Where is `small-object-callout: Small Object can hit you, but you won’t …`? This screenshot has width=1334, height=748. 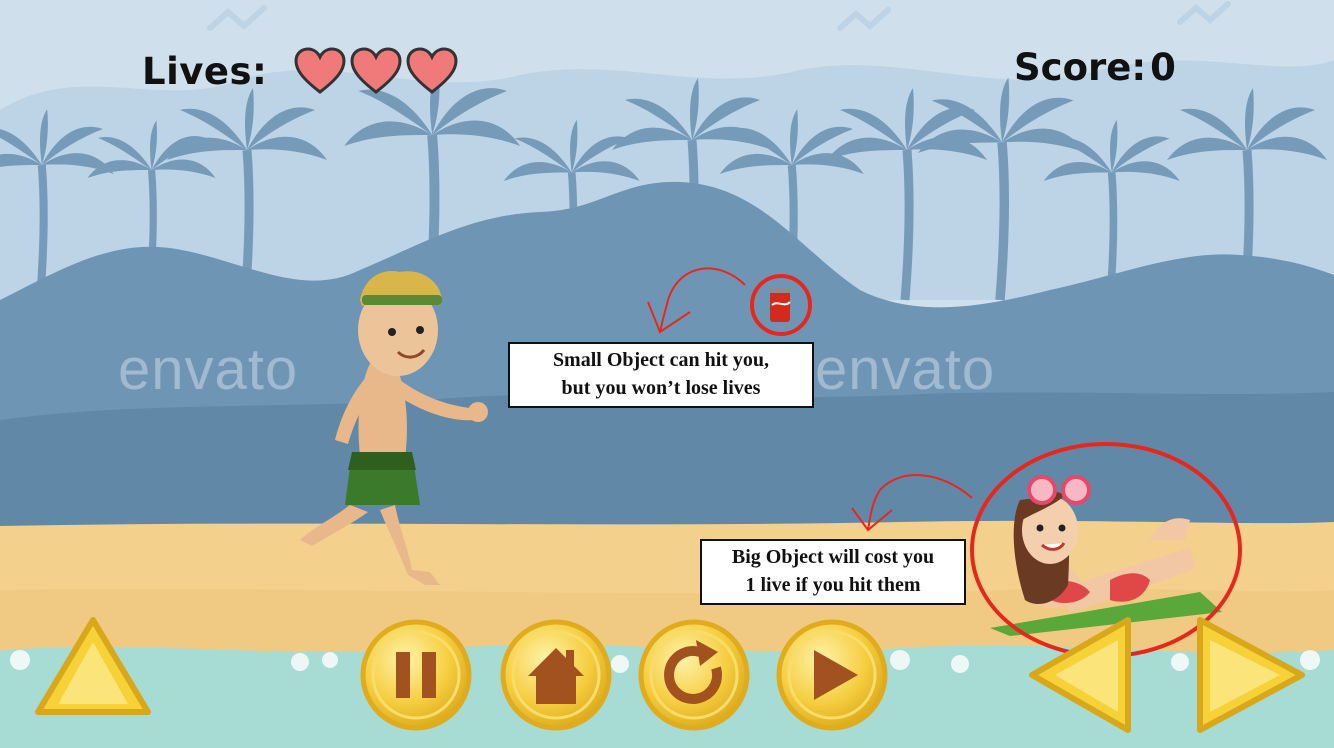 small-object-callout: Small Object can hit you, but you won’t … is located at coordinates (661, 375).